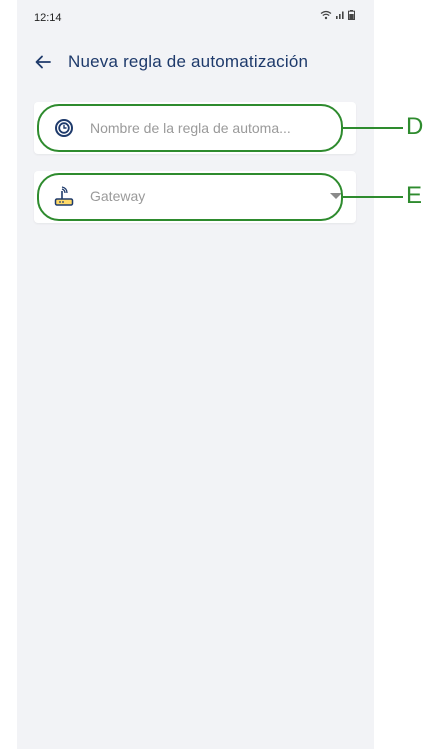 Image resolution: width=424 pixels, height=749 pixels. Describe the element at coordinates (195, 197) in the screenshot. I see `gateway-select: Gateway` at that location.